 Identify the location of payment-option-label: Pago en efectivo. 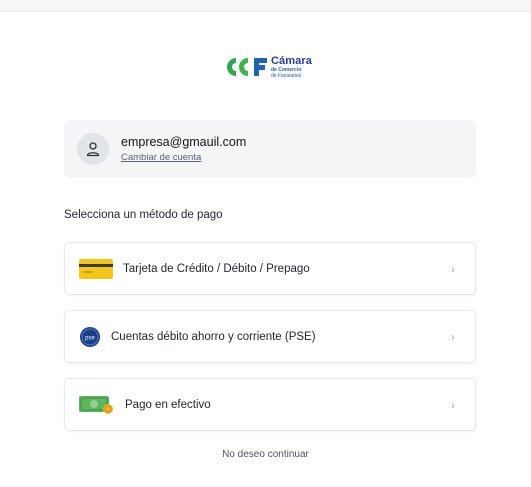
(168, 404).